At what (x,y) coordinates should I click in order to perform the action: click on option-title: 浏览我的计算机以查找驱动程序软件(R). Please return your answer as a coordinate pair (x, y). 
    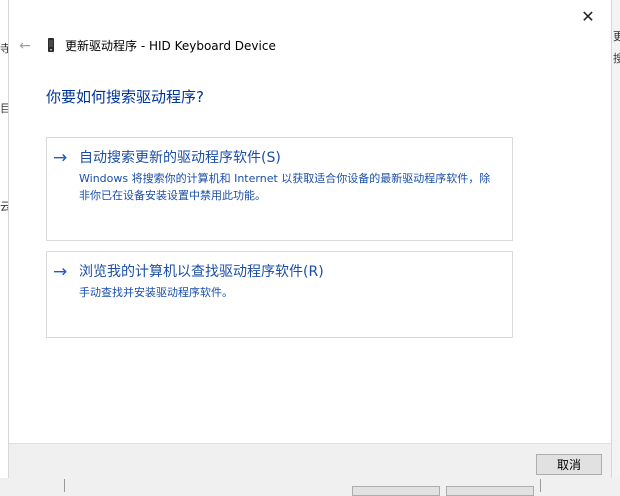
    Looking at the image, I should click on (201, 272).